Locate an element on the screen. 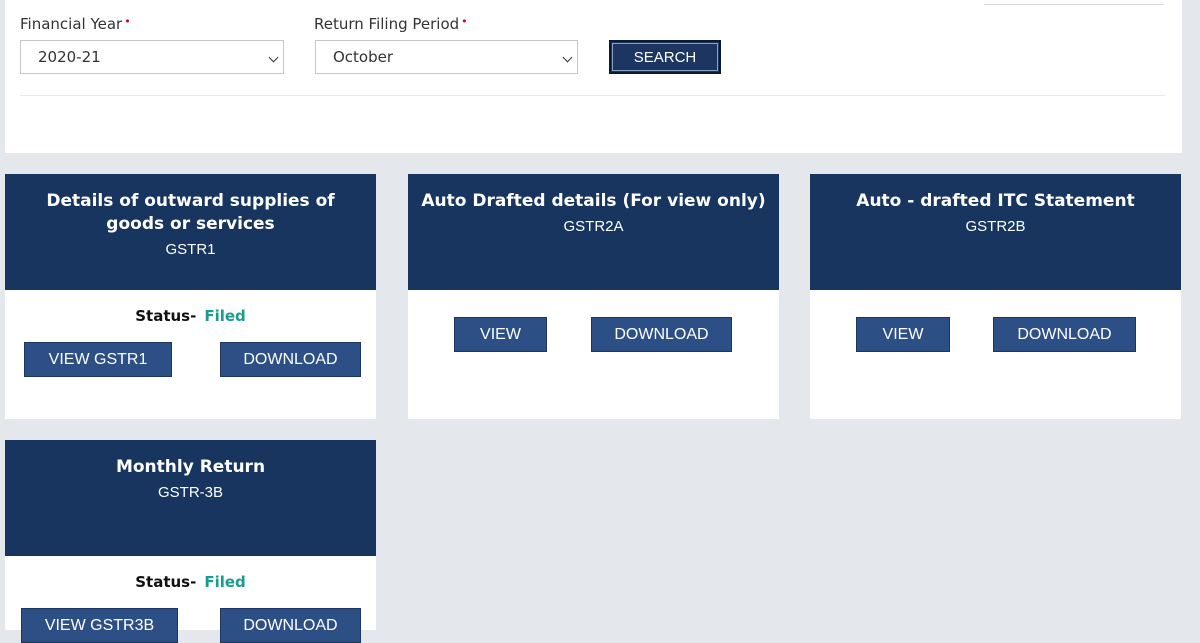 The width and height of the screenshot is (1200, 643). return-period-label-text: Return Filing Period is located at coordinates (387, 24).